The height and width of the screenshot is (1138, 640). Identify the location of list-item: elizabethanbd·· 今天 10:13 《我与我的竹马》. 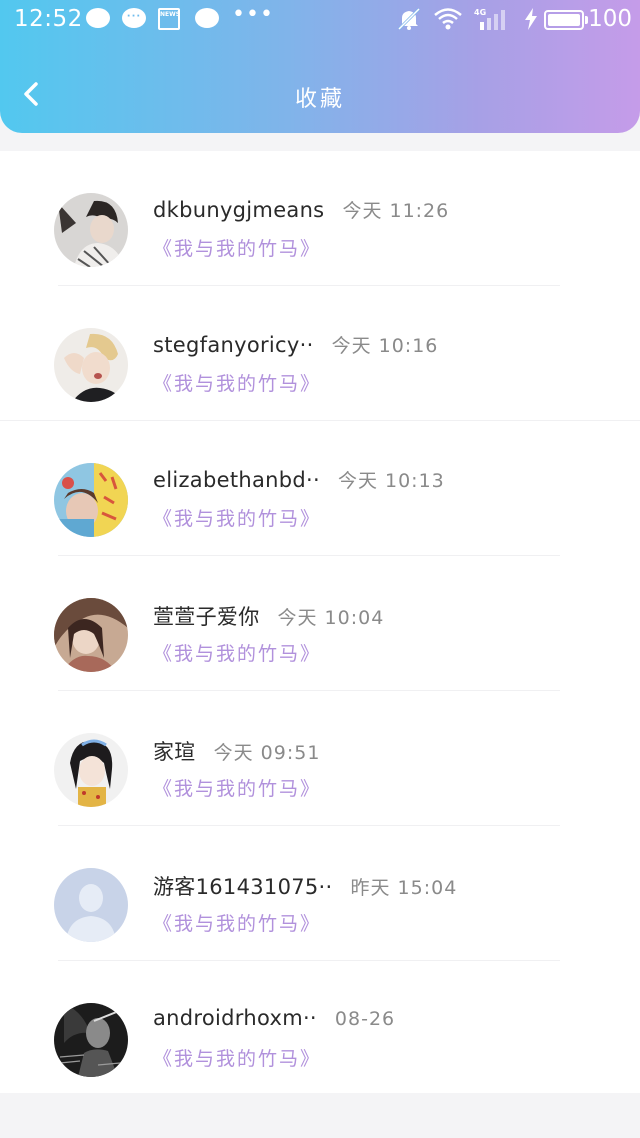
(320, 488).